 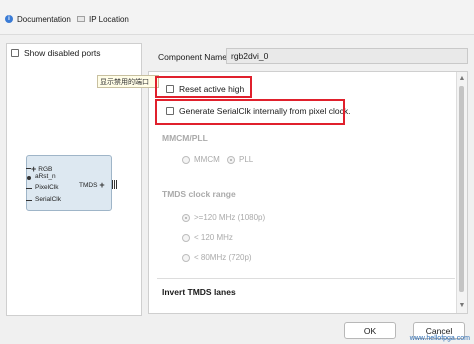 I want to click on port-rgb-label: RGB, so click(x=45, y=169).